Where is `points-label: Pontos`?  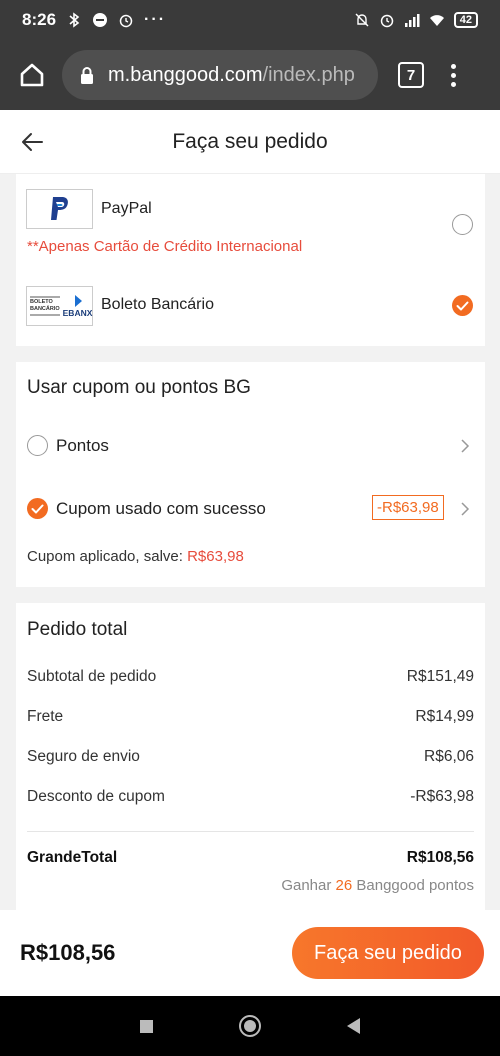 points-label: Pontos is located at coordinates (82, 445).